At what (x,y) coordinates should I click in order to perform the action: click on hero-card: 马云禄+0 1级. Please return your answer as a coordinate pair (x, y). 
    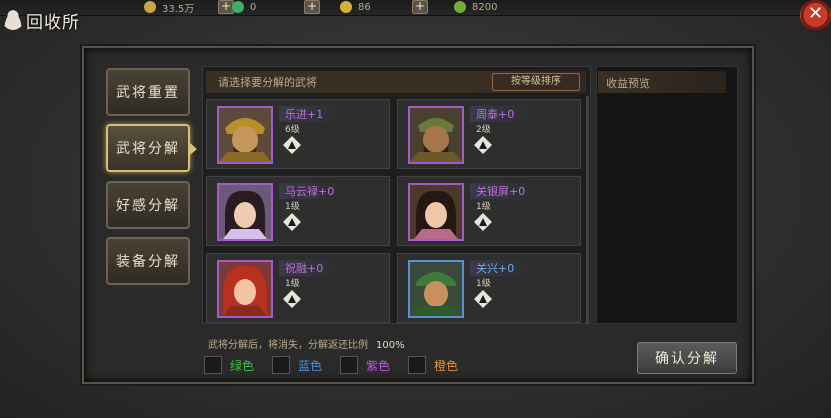
    Looking at the image, I should click on (298, 211).